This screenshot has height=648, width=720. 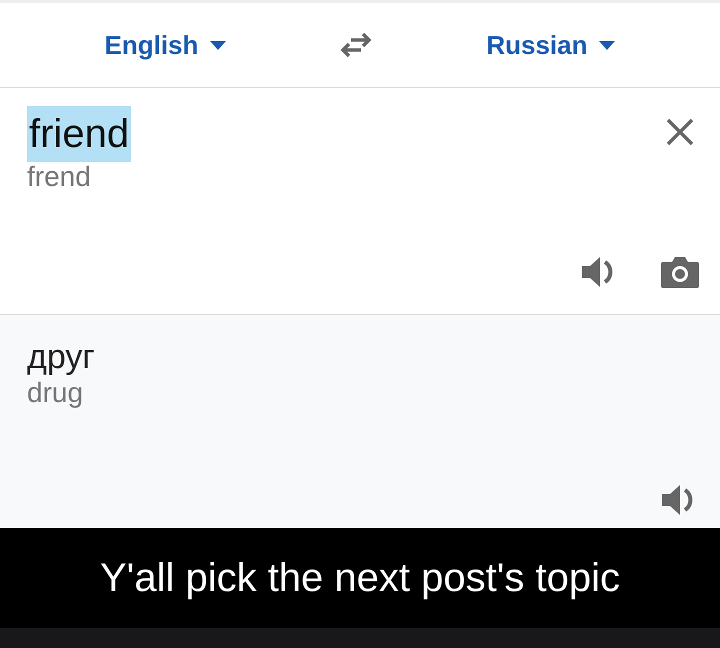 What do you see at coordinates (551, 45) in the screenshot?
I see `target-language-dropdown: Russian` at bounding box center [551, 45].